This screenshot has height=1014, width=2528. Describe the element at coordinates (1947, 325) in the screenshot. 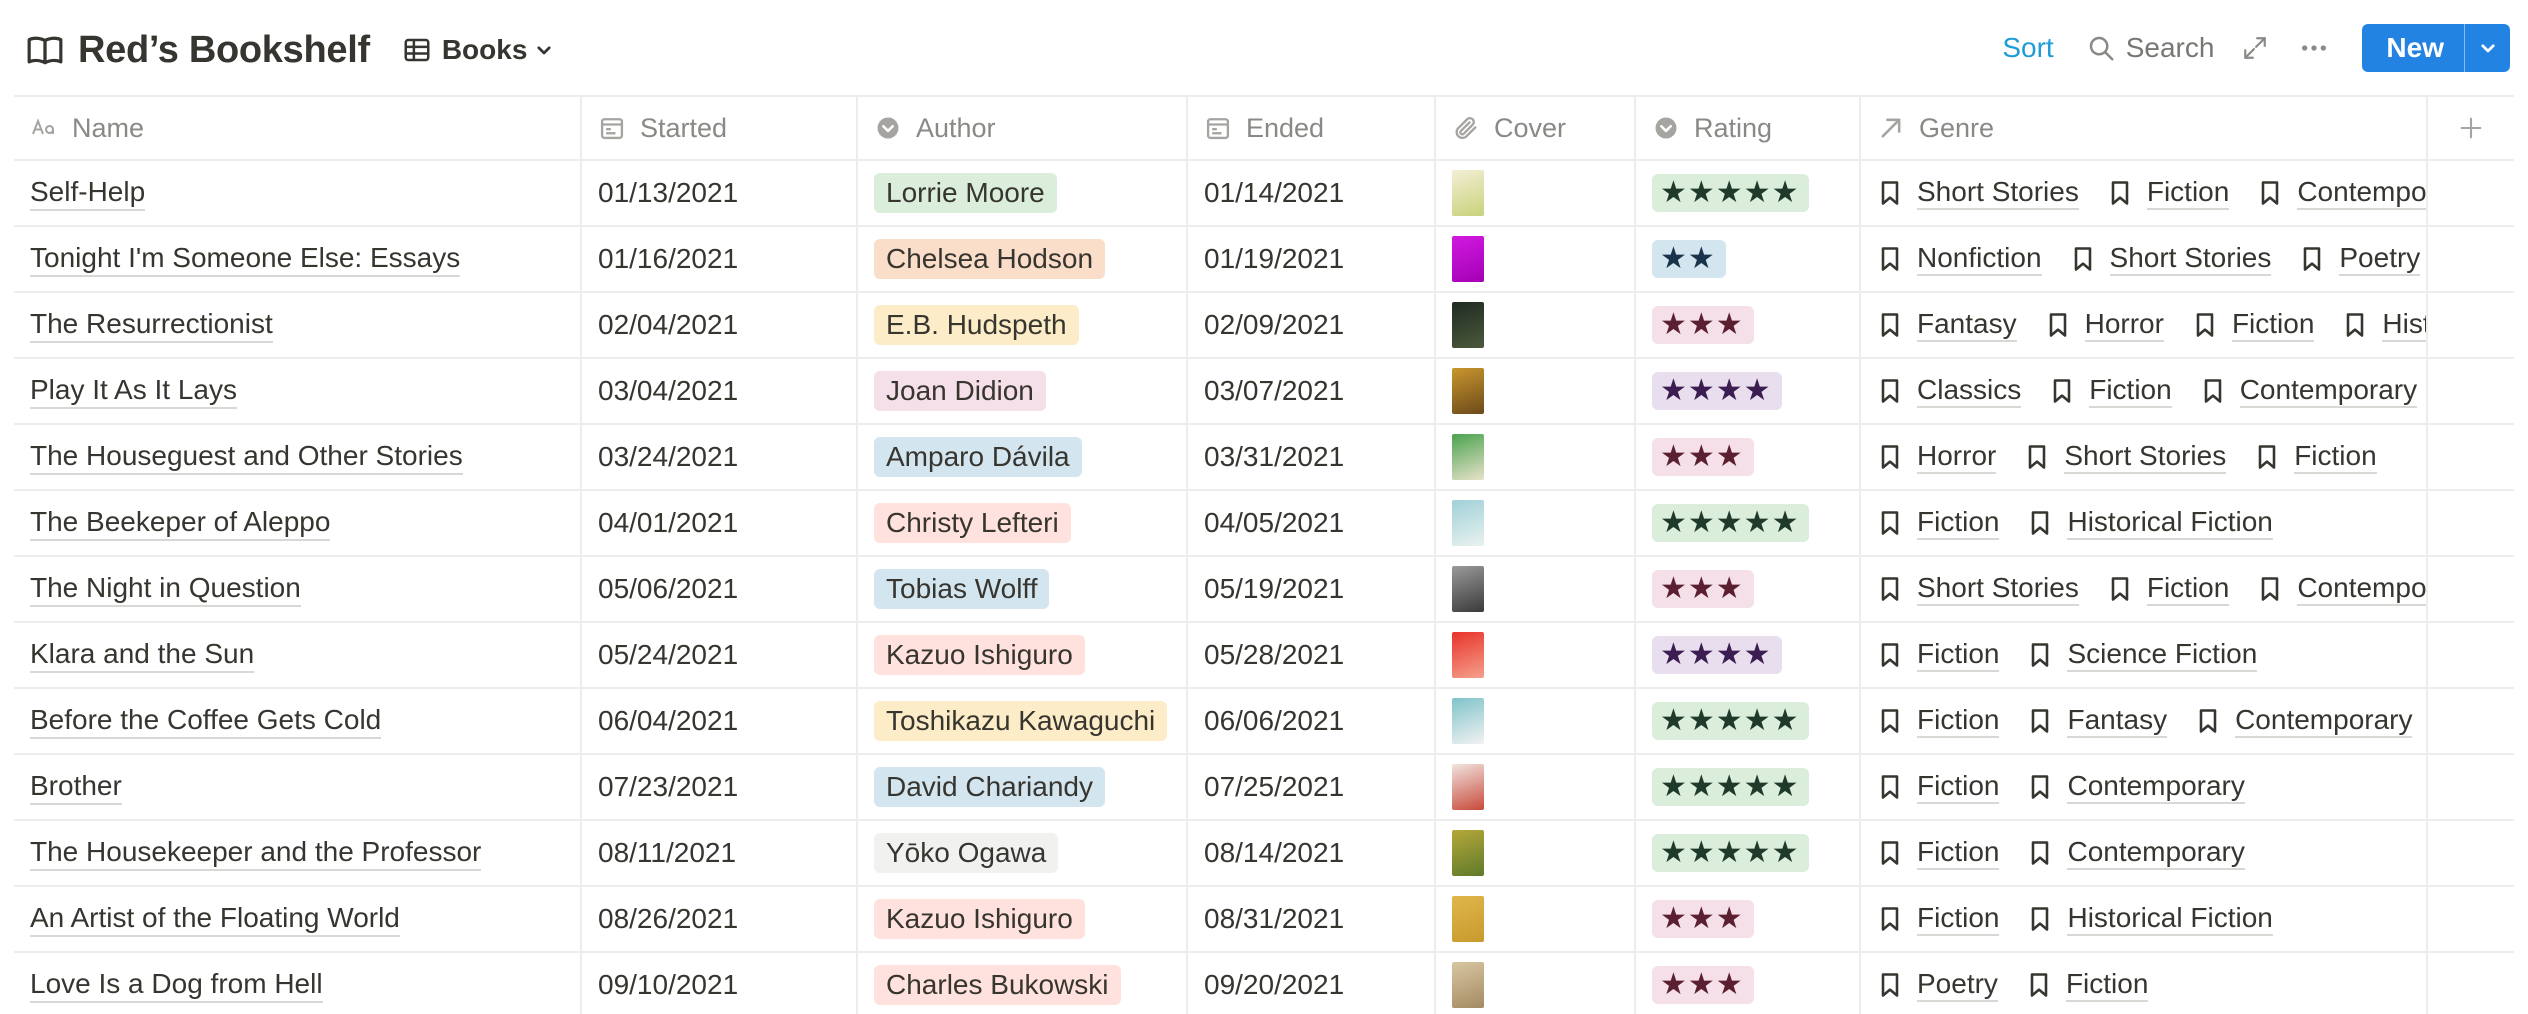

I see `genre-link: Fantasy` at that location.